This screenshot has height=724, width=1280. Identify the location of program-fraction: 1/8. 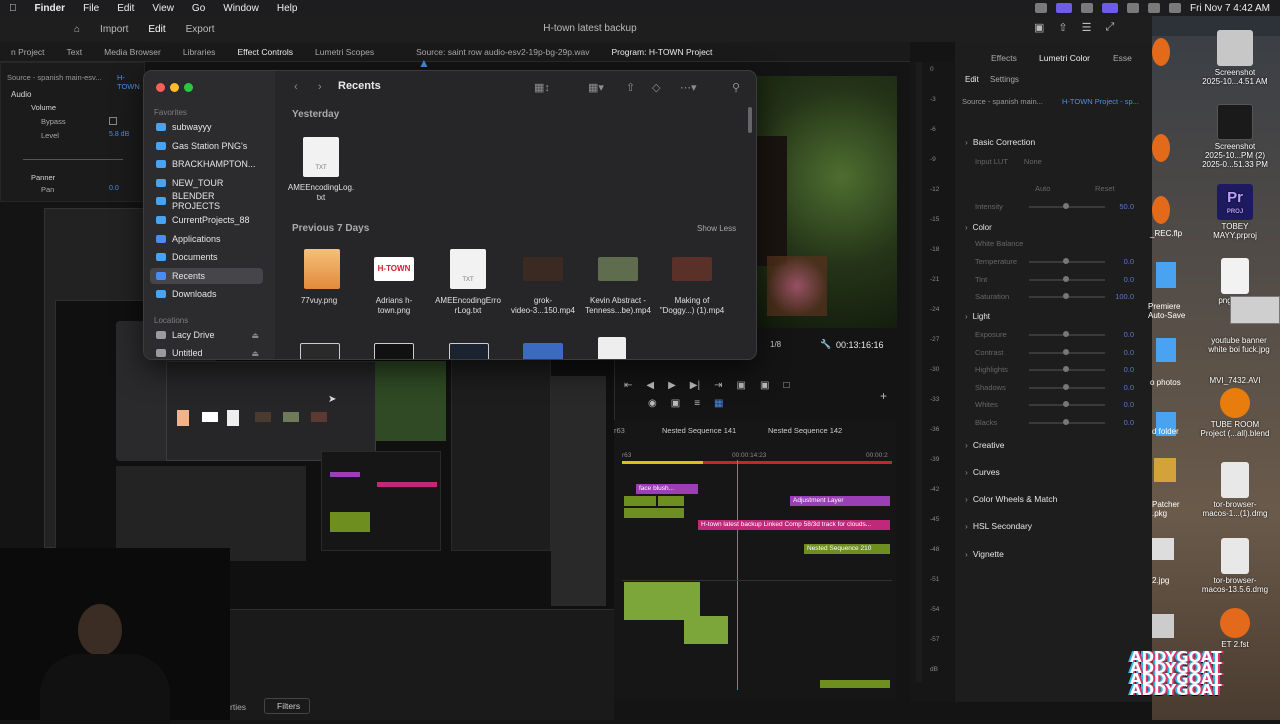
(775, 344).